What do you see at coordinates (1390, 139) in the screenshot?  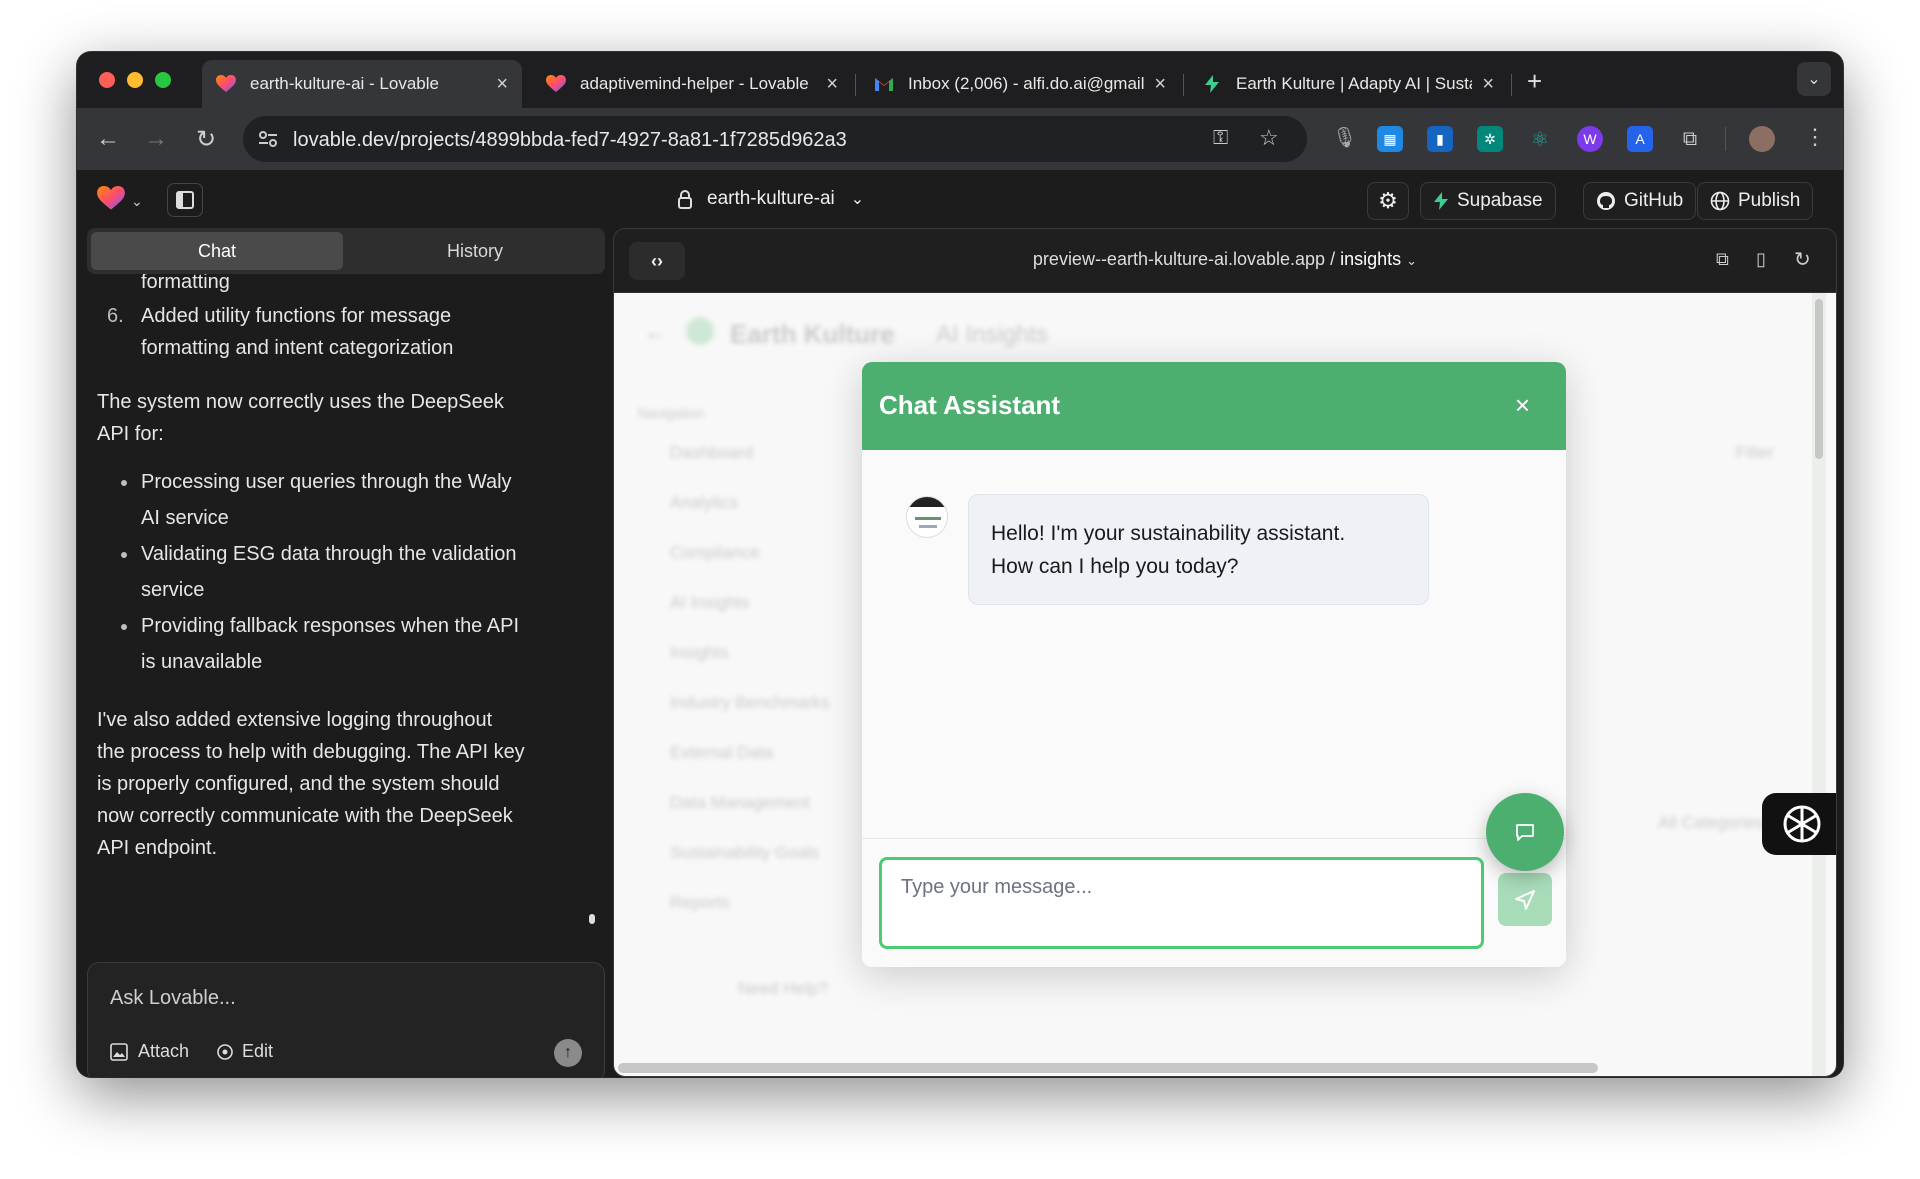 I see `extension-translate-icon: ▦` at bounding box center [1390, 139].